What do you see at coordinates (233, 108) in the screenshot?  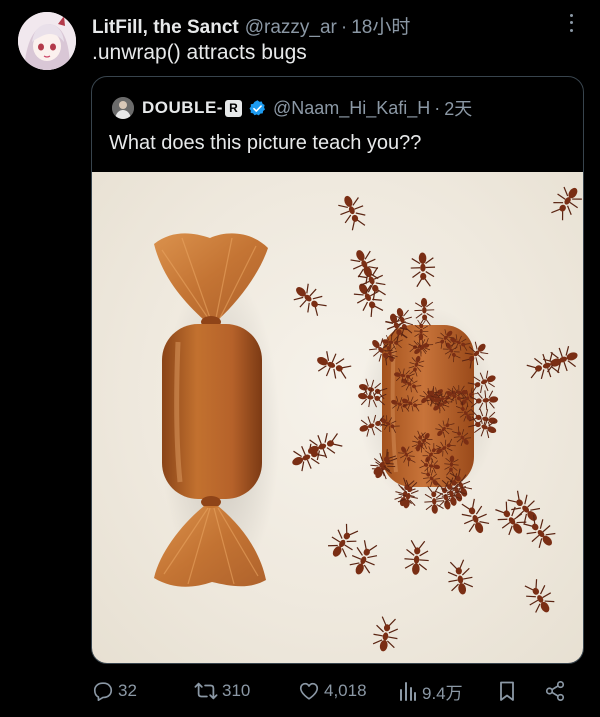 I see `r-badge: R` at bounding box center [233, 108].